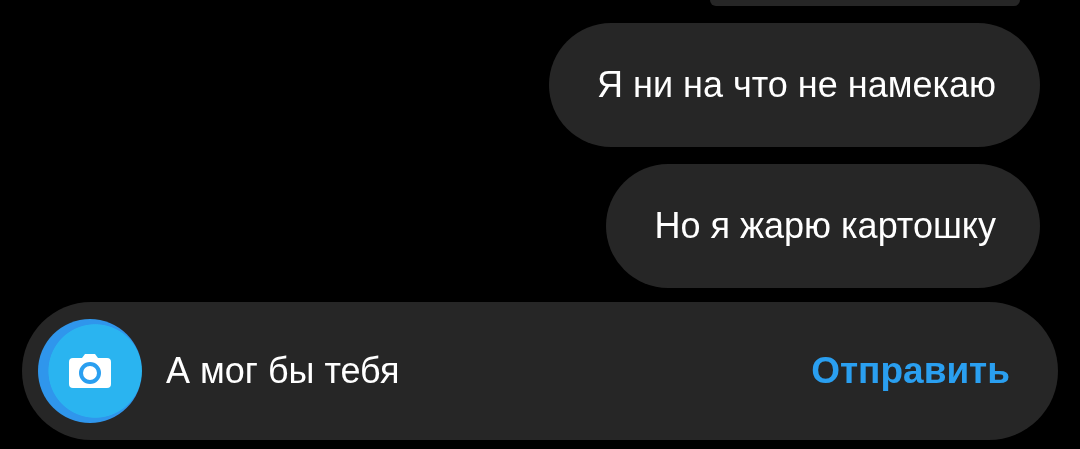 Image resolution: width=1080 pixels, height=449 pixels. Describe the element at coordinates (910, 371) in the screenshot. I see `send-button: Отправить` at that location.